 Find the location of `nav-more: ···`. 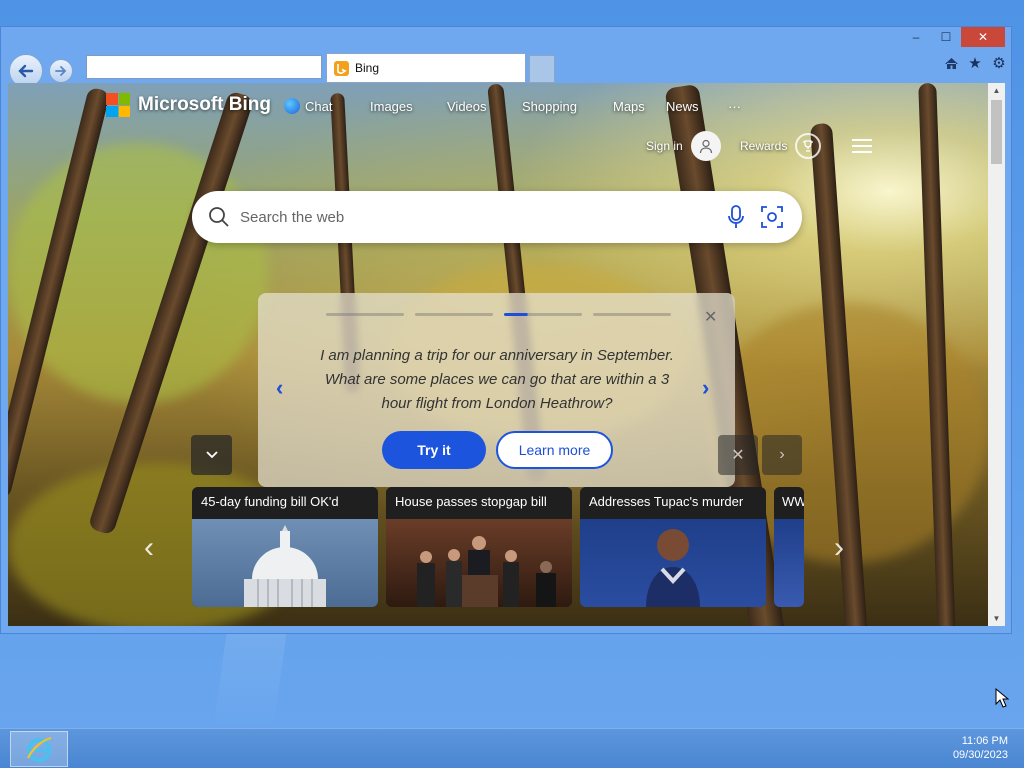

nav-more: ··· is located at coordinates (743, 106).